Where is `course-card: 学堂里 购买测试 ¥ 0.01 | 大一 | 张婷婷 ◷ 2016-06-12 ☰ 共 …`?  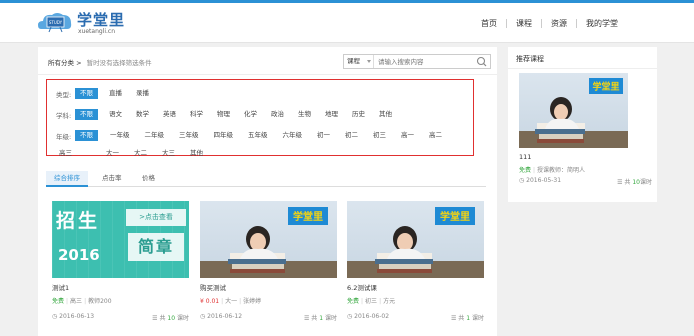
course-card: 学堂里 购买测试 ¥ 0.01 | 大一 | 张婷婷 ◷ 2016-06-12 ☰ 共 … is located at coordinates (268, 261).